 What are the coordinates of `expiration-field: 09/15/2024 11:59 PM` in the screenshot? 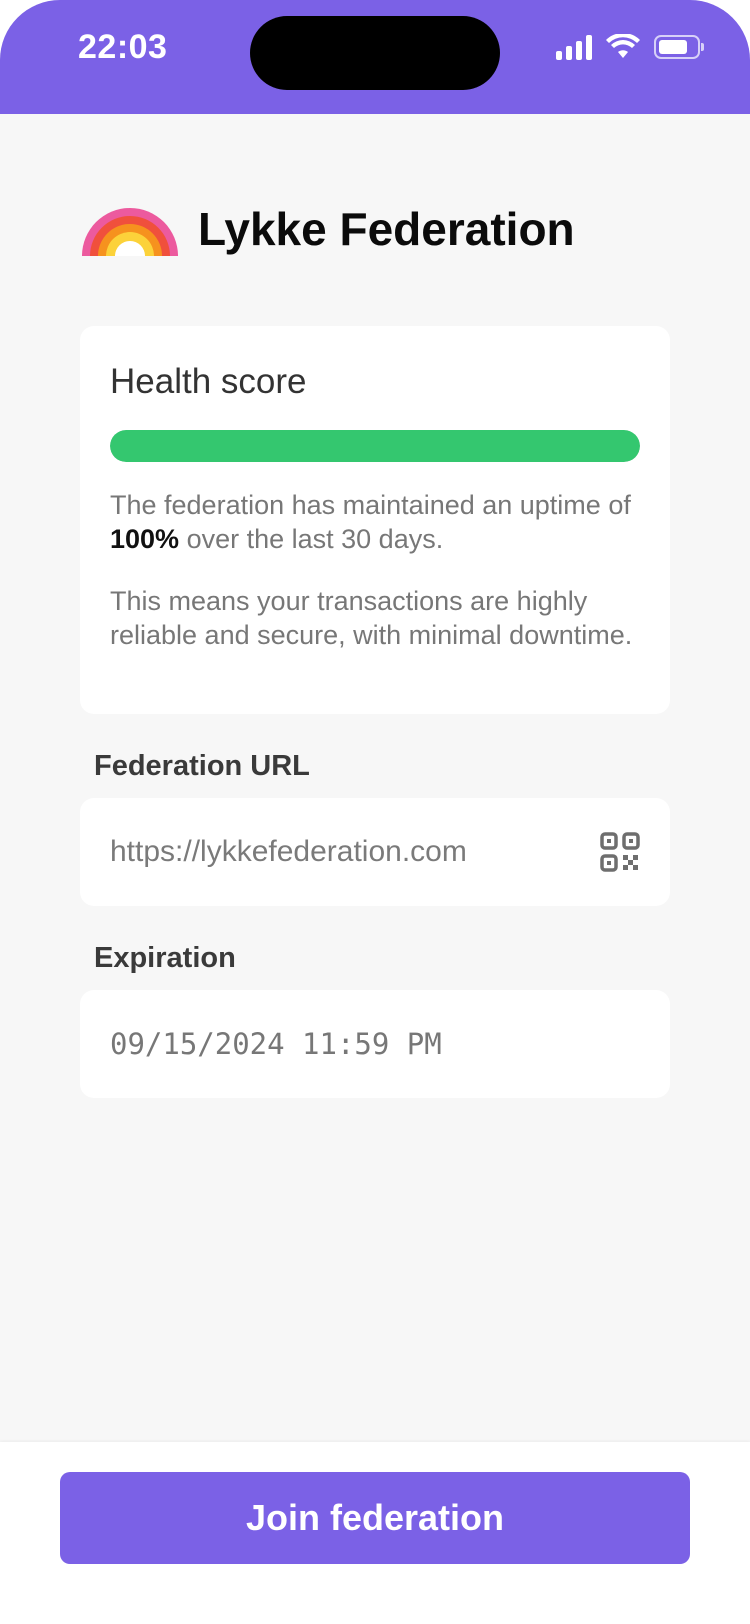 It's located at (375, 1044).